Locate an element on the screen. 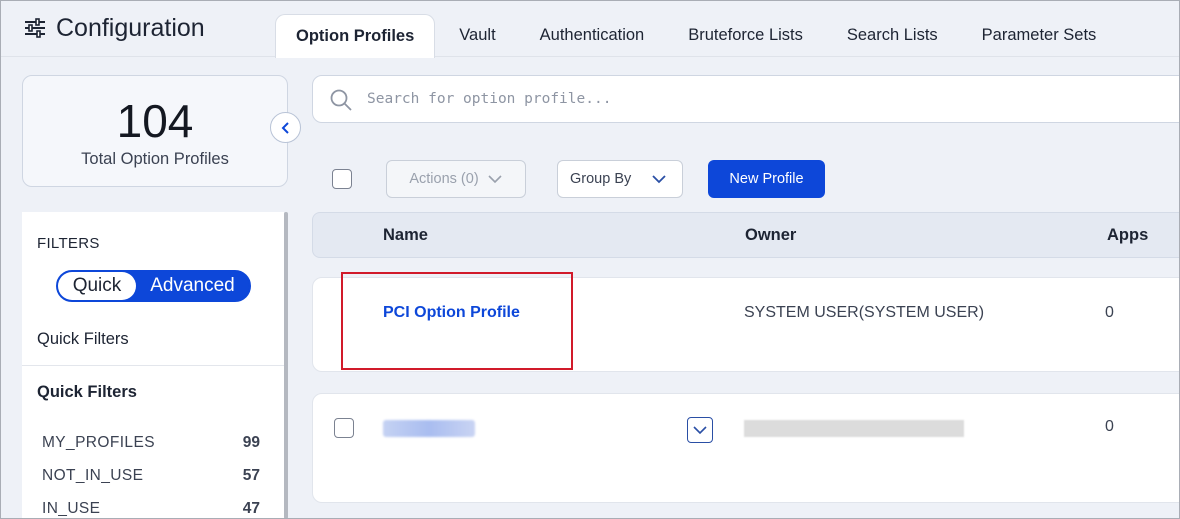 The width and height of the screenshot is (1180, 519). quick-filter-list: MY_PROFILES 99 NOT_IN_USE 57 IN_USE 47 is located at coordinates (151, 472).